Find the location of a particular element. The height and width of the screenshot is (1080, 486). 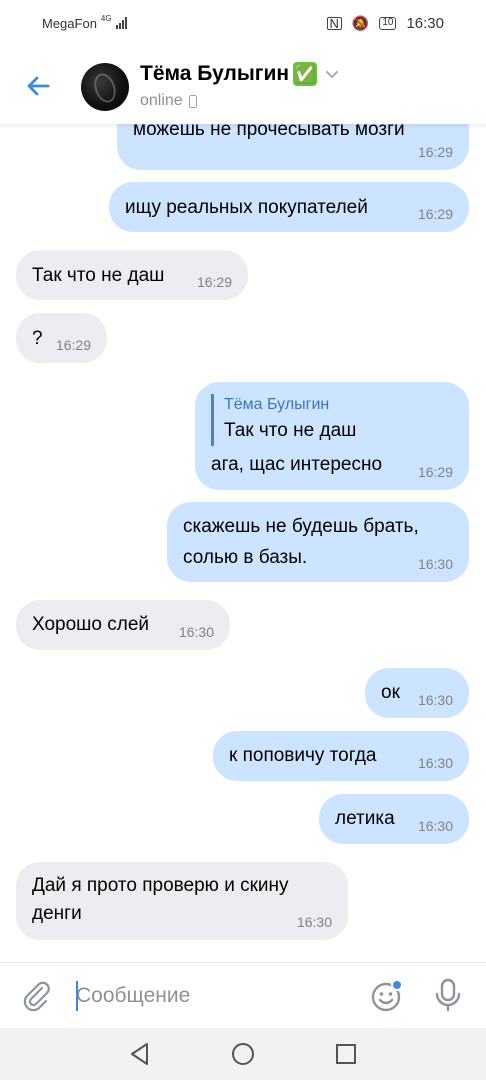

system-nav-bar is located at coordinates (243, 1054).